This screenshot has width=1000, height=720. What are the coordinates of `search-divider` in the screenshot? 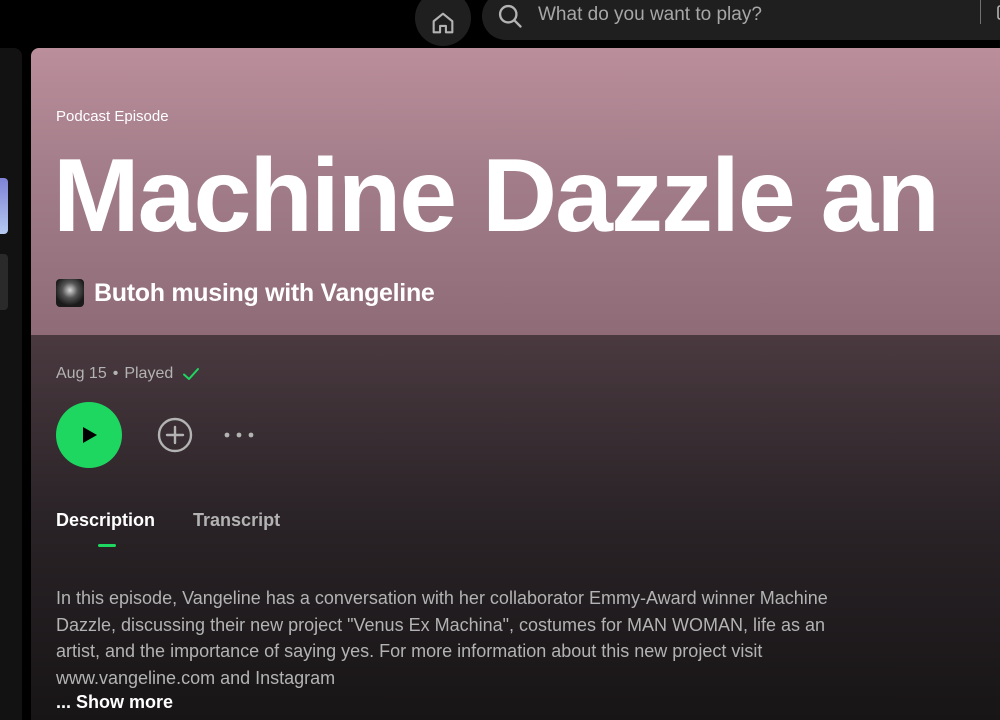 It's located at (980, 12).